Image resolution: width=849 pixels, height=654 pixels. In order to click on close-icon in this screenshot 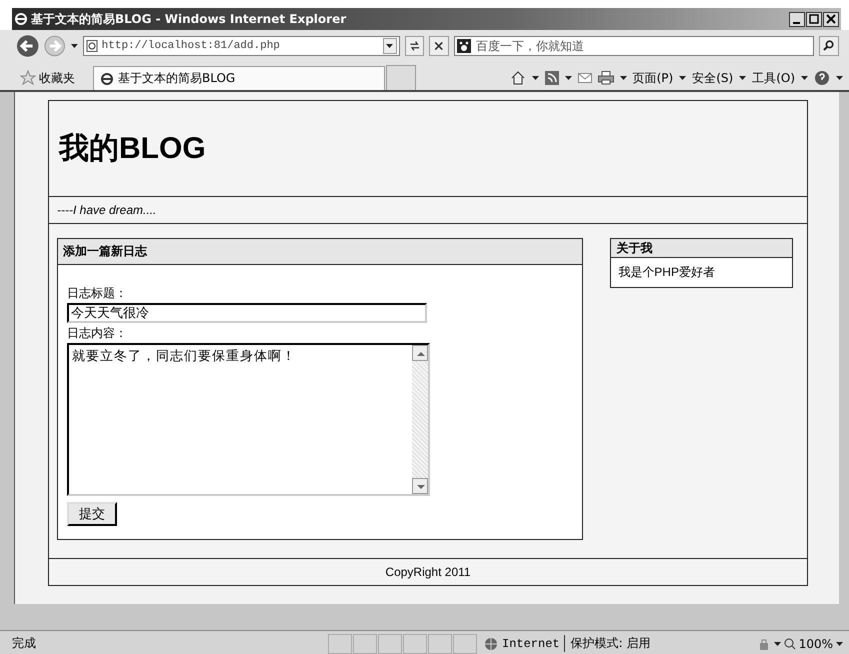, I will do `click(831, 19)`.